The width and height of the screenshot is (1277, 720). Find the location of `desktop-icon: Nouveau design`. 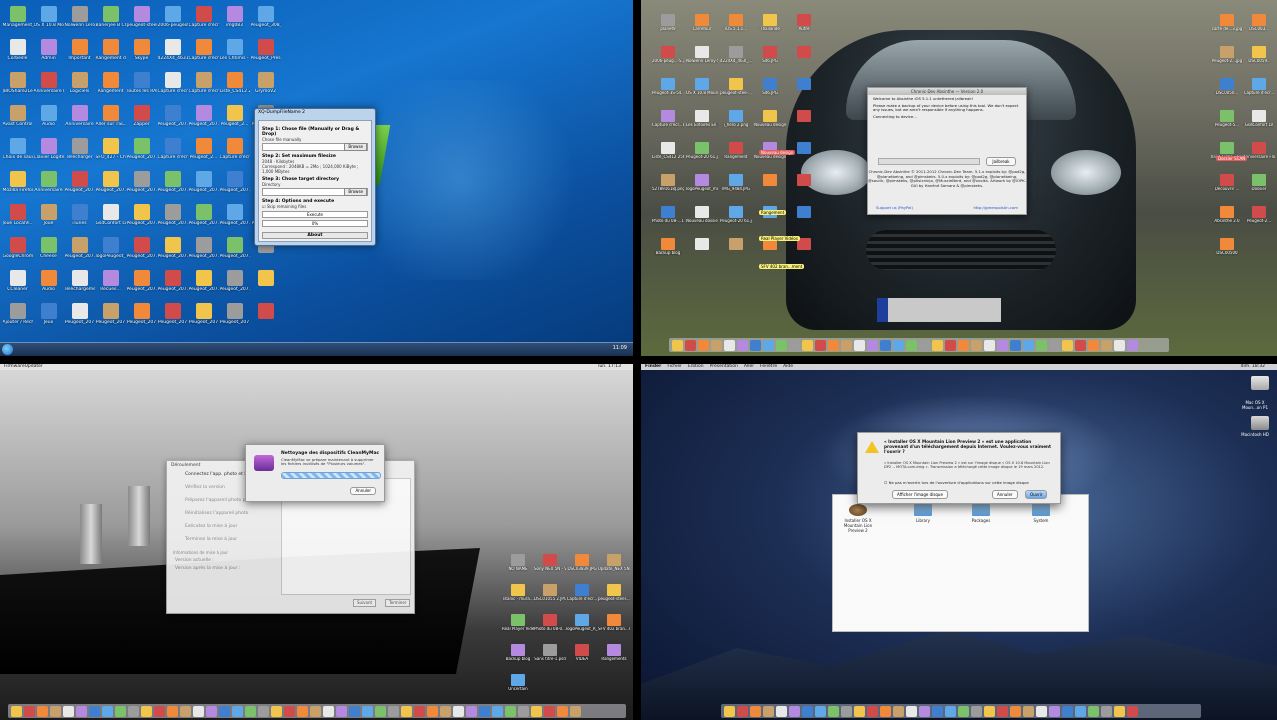

desktop-icon: Nouveau design is located at coordinates (770, 126).